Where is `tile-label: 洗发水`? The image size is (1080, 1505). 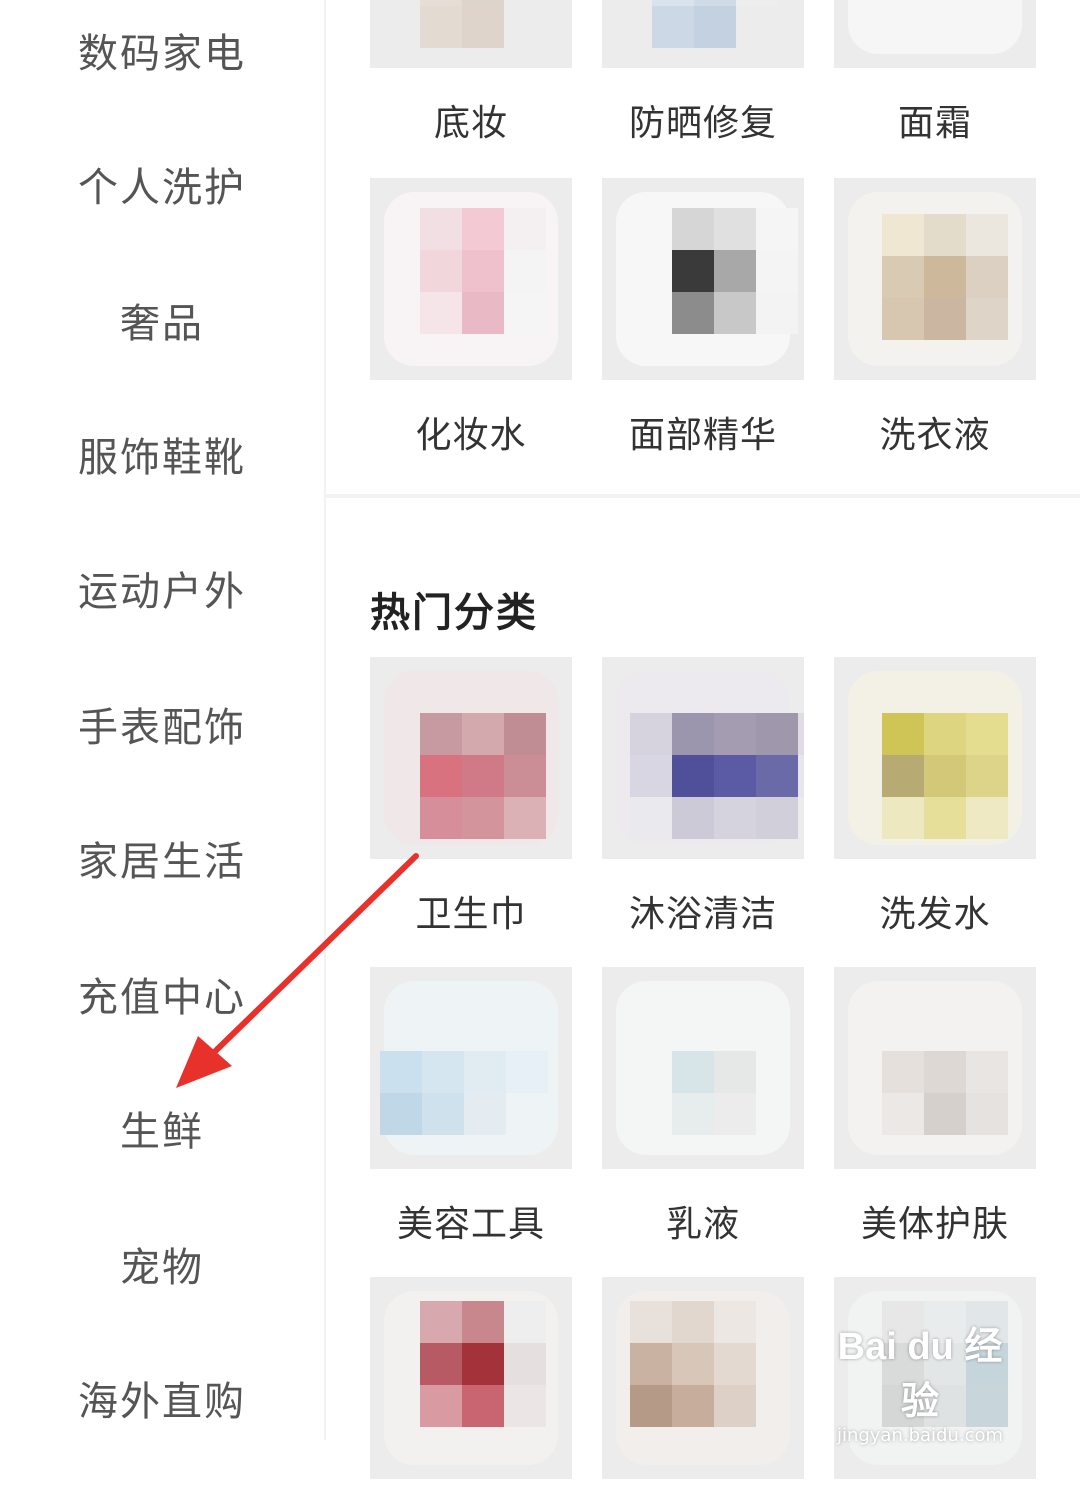 tile-label: 洗发水 is located at coordinates (935, 914).